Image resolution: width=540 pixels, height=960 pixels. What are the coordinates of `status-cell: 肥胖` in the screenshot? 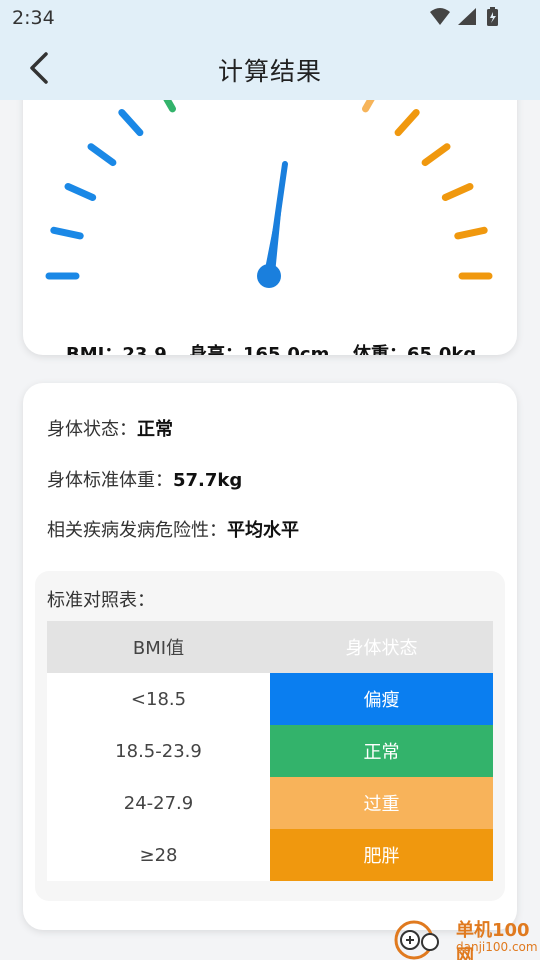 It's located at (381, 855).